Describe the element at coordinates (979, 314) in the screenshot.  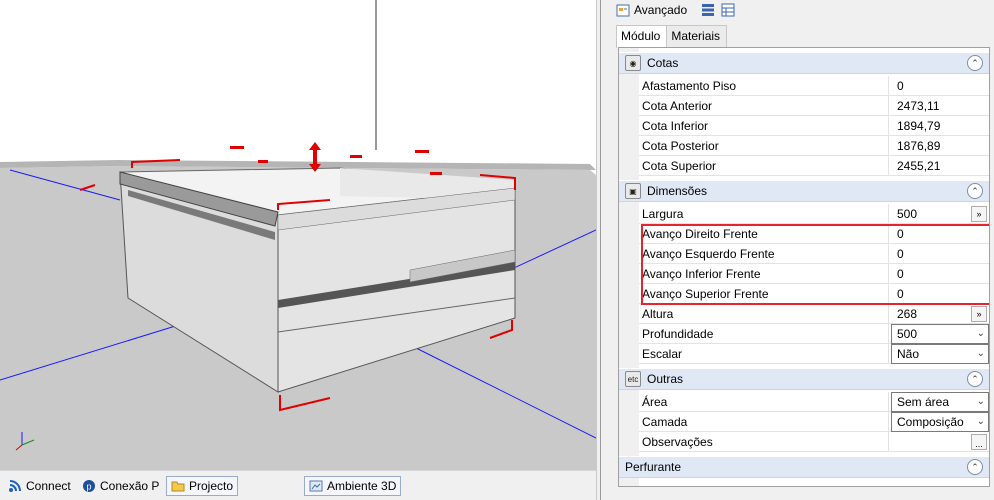
I see `expand-altura-button: »` at that location.